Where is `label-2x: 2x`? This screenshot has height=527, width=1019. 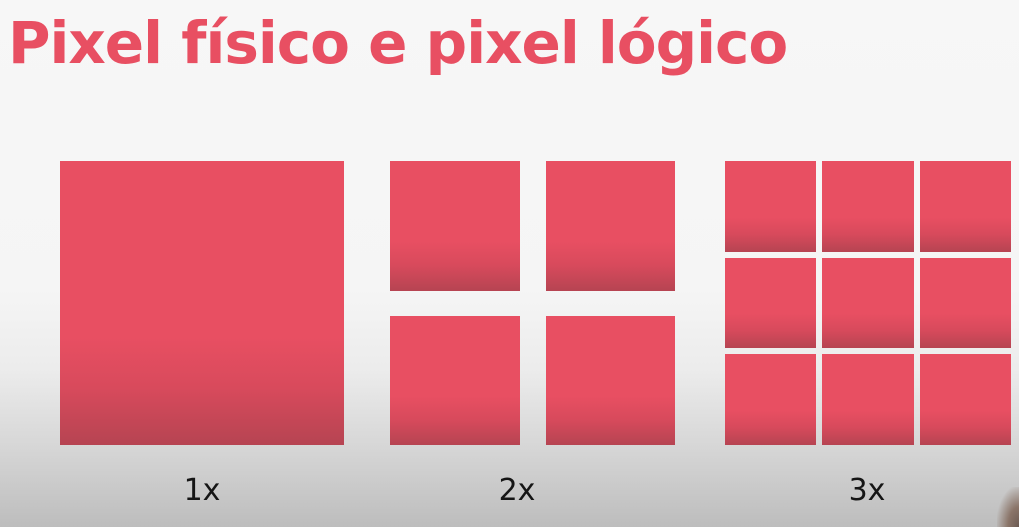
label-2x: 2x is located at coordinates (517, 490).